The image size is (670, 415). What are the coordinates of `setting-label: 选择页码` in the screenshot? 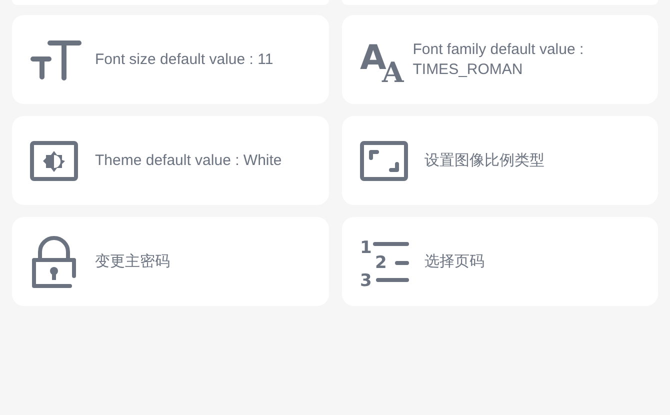 It's located at (454, 262).